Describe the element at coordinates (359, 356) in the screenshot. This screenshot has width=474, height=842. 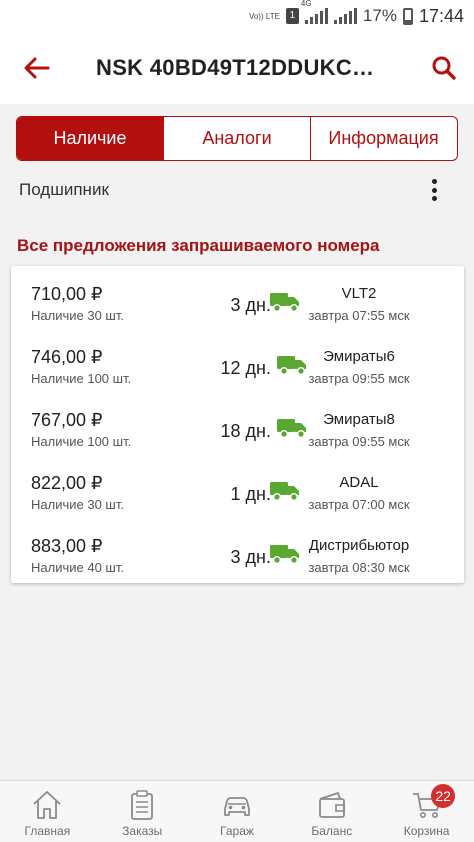
I see `offer-supplier: Эмираты6` at that location.